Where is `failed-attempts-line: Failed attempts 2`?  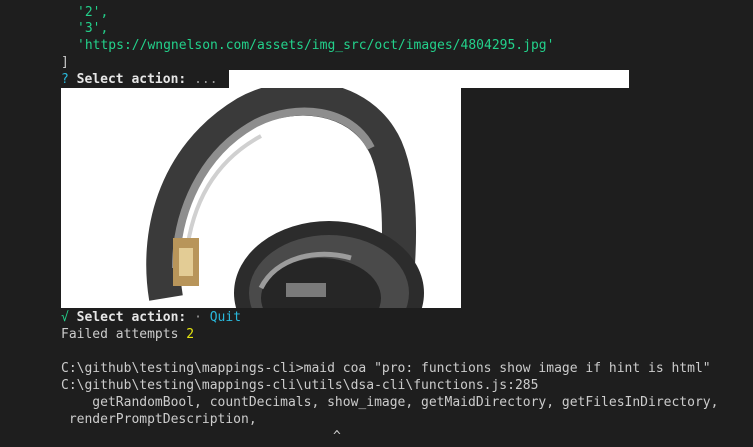 failed-attempts-line: Failed attempts 2 is located at coordinates (127, 334).